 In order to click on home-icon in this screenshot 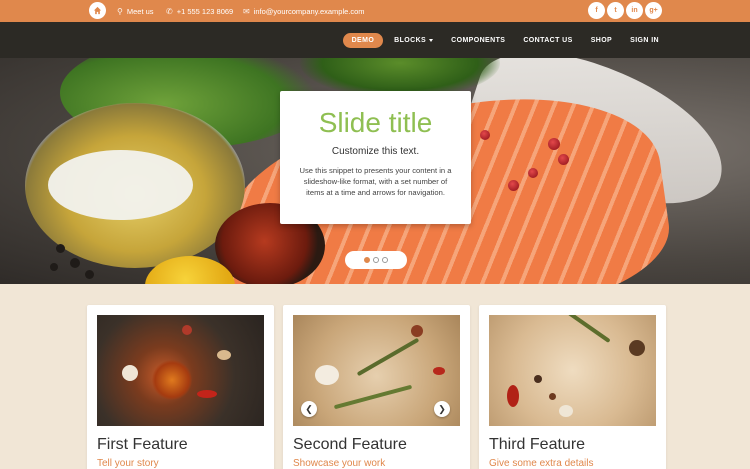, I will do `click(97, 10)`.